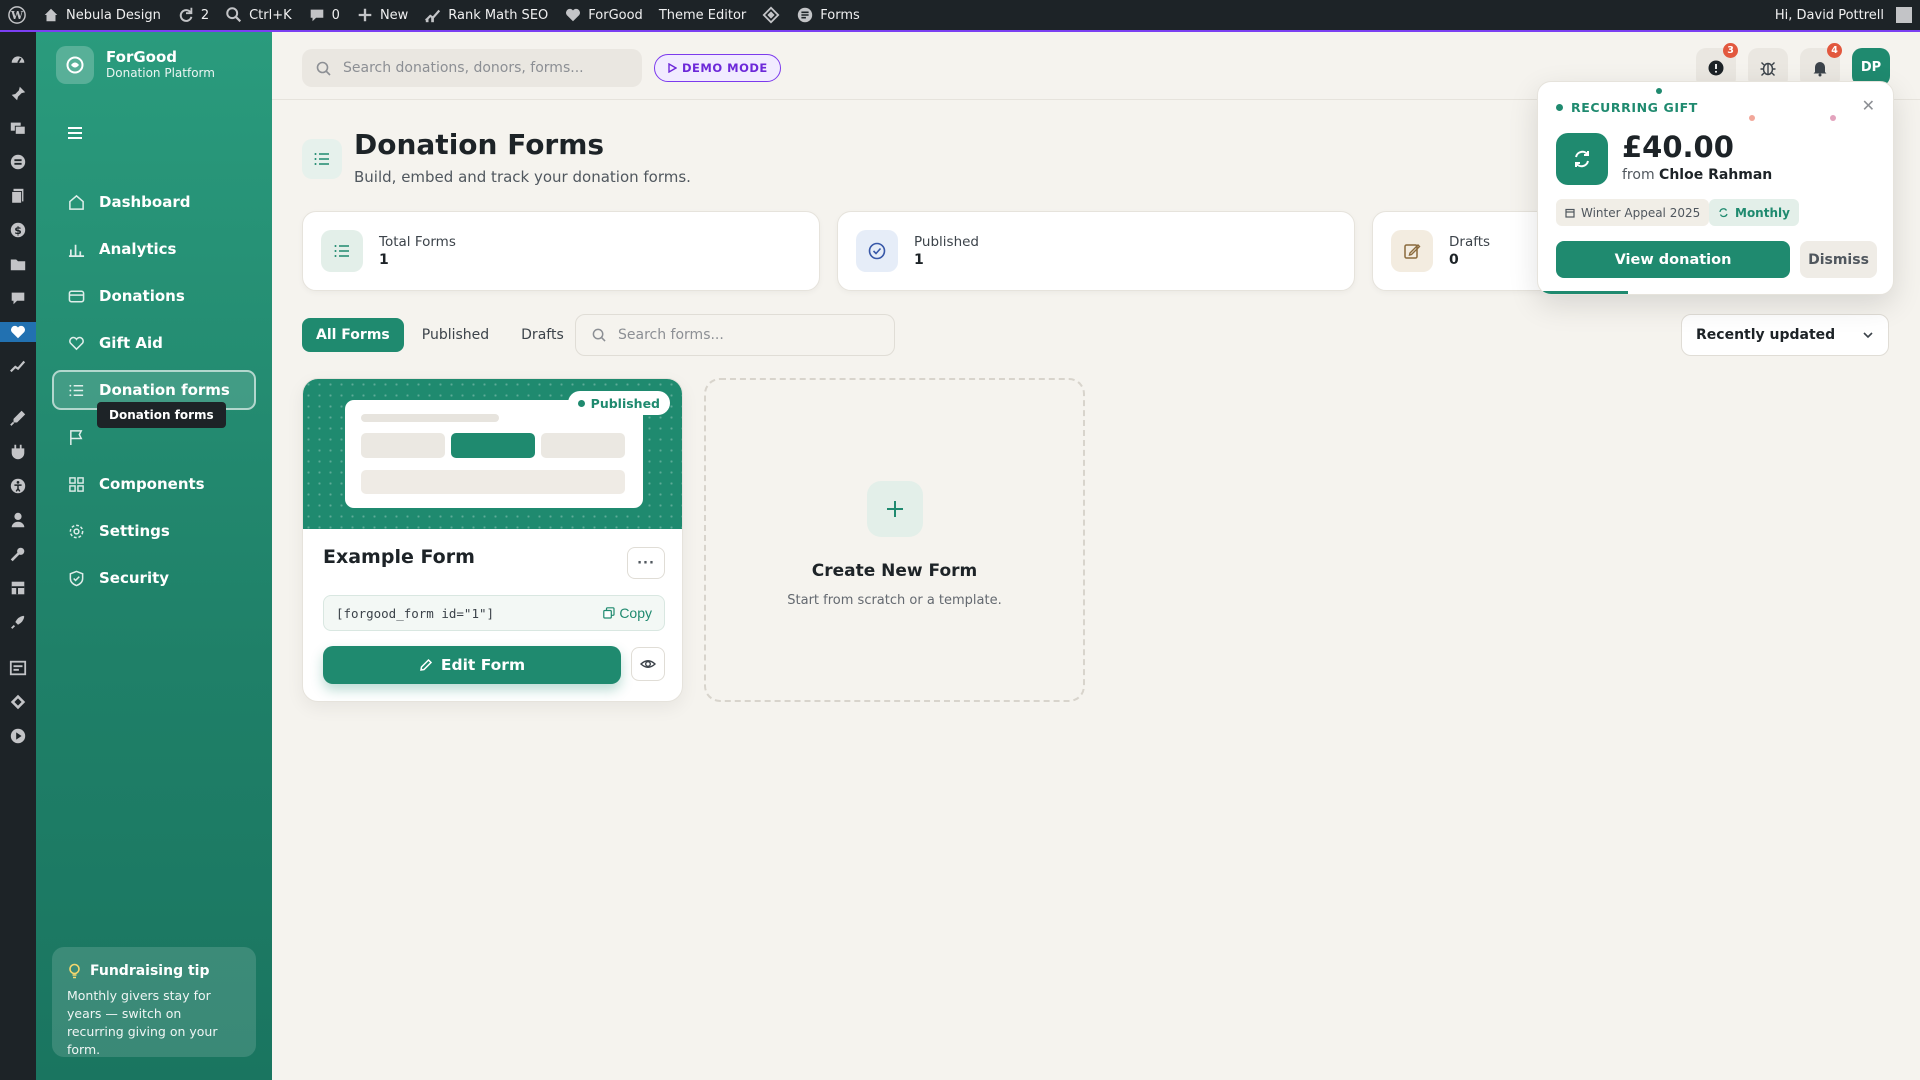 The image size is (1920, 1080). Describe the element at coordinates (18, 366) in the screenshot. I see `analytics-icon` at that location.